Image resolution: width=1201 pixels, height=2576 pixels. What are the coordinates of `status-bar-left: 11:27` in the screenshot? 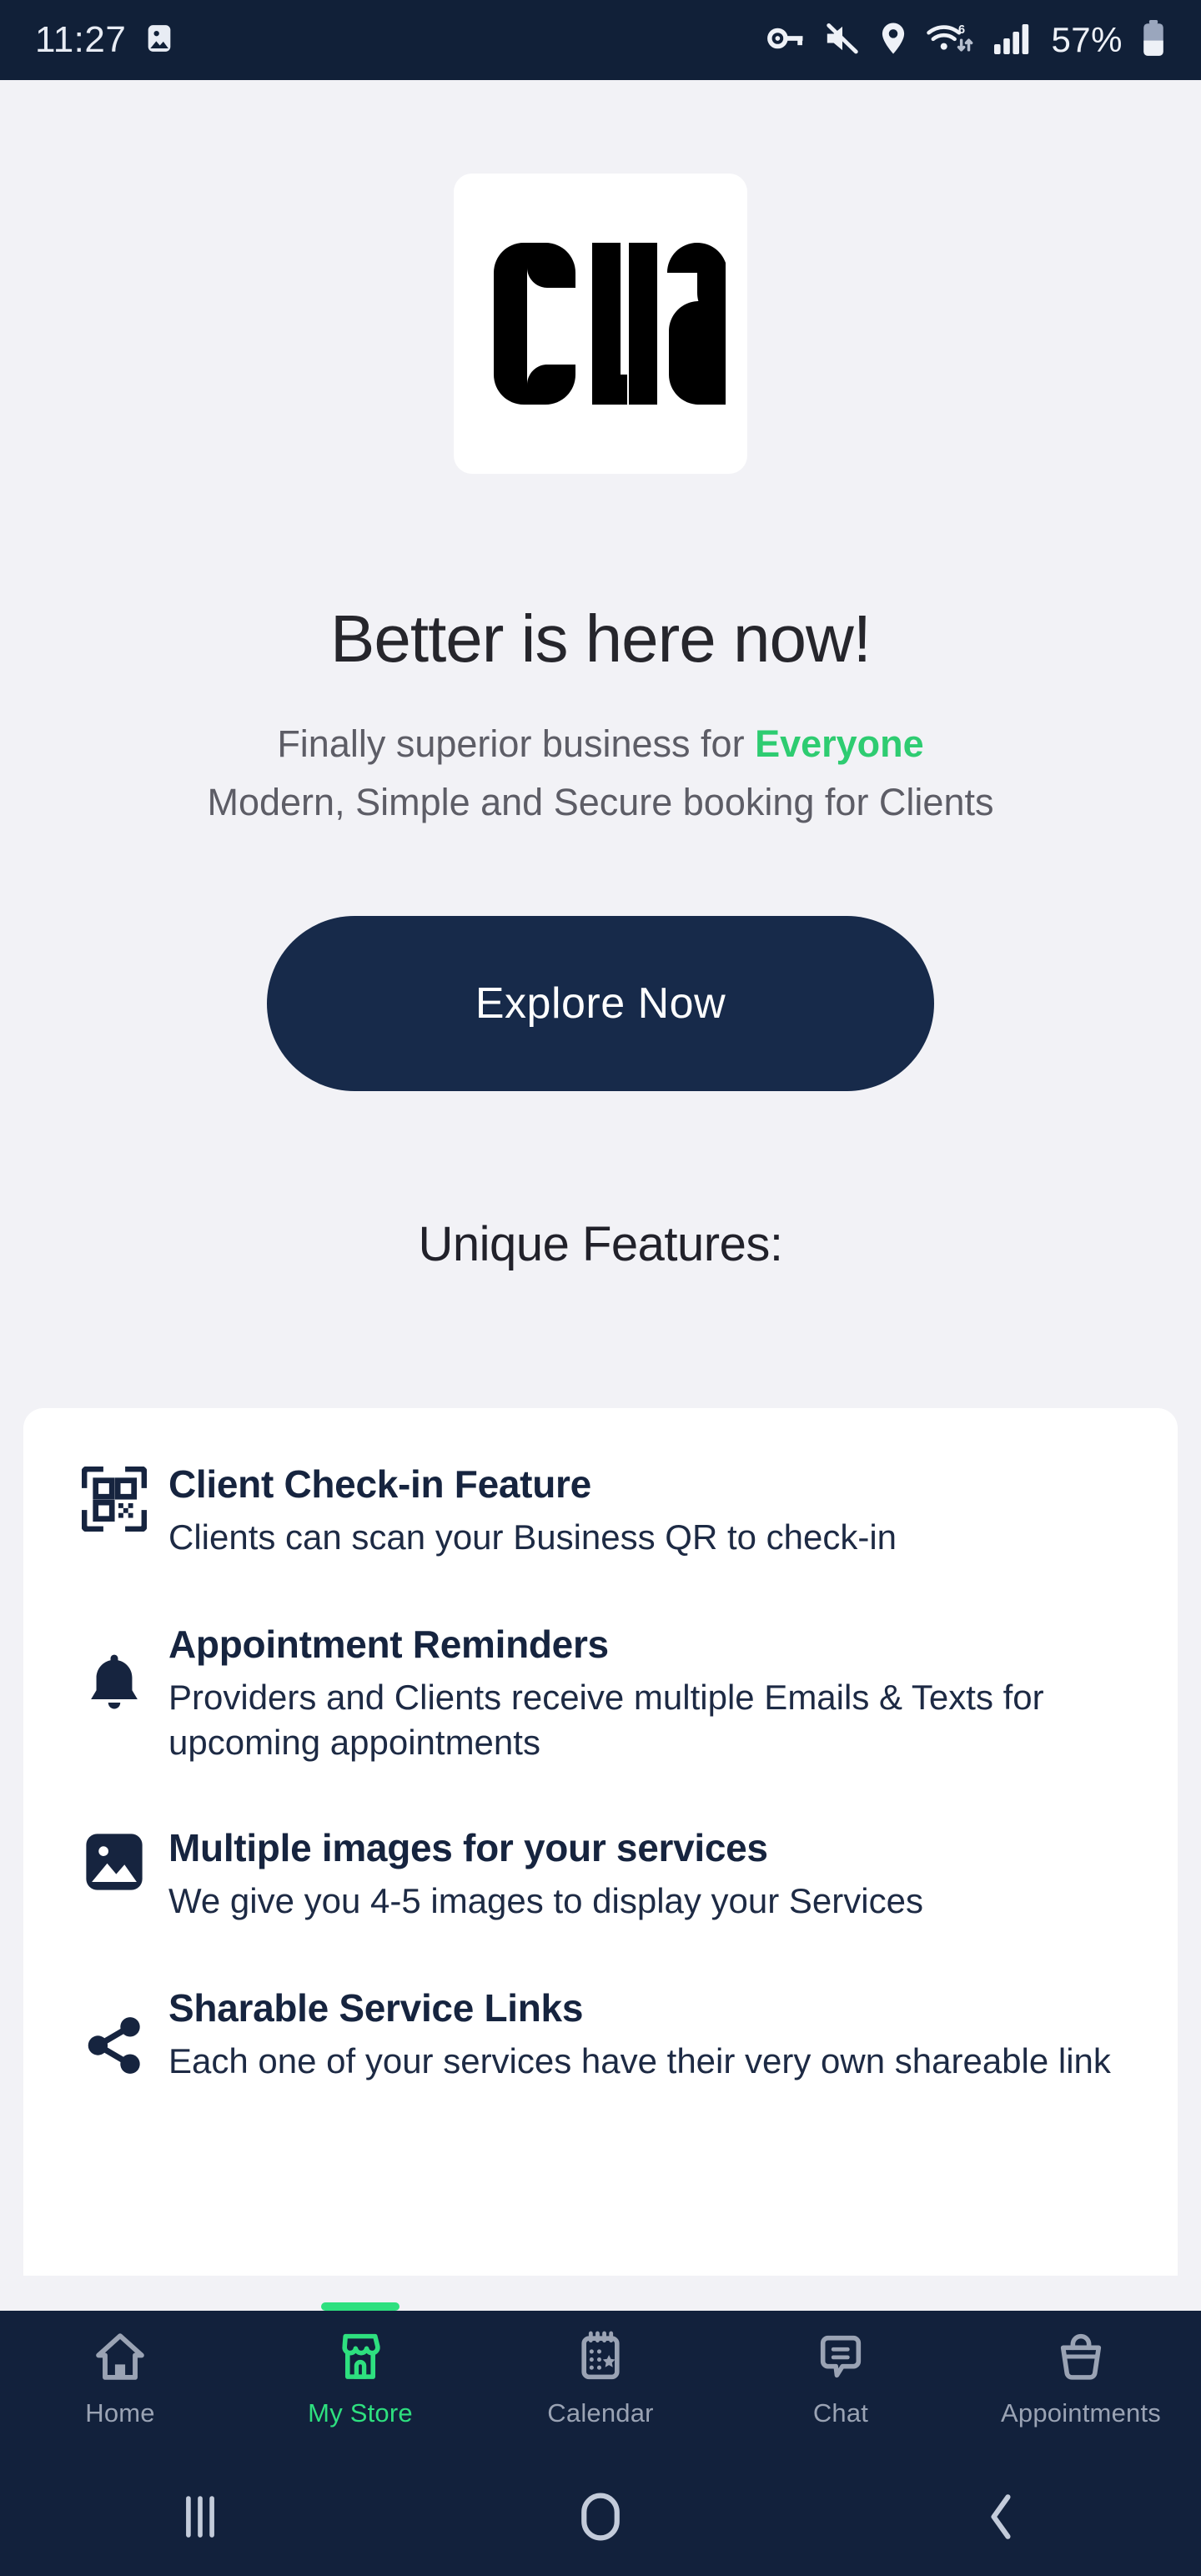 It's located at (106, 40).